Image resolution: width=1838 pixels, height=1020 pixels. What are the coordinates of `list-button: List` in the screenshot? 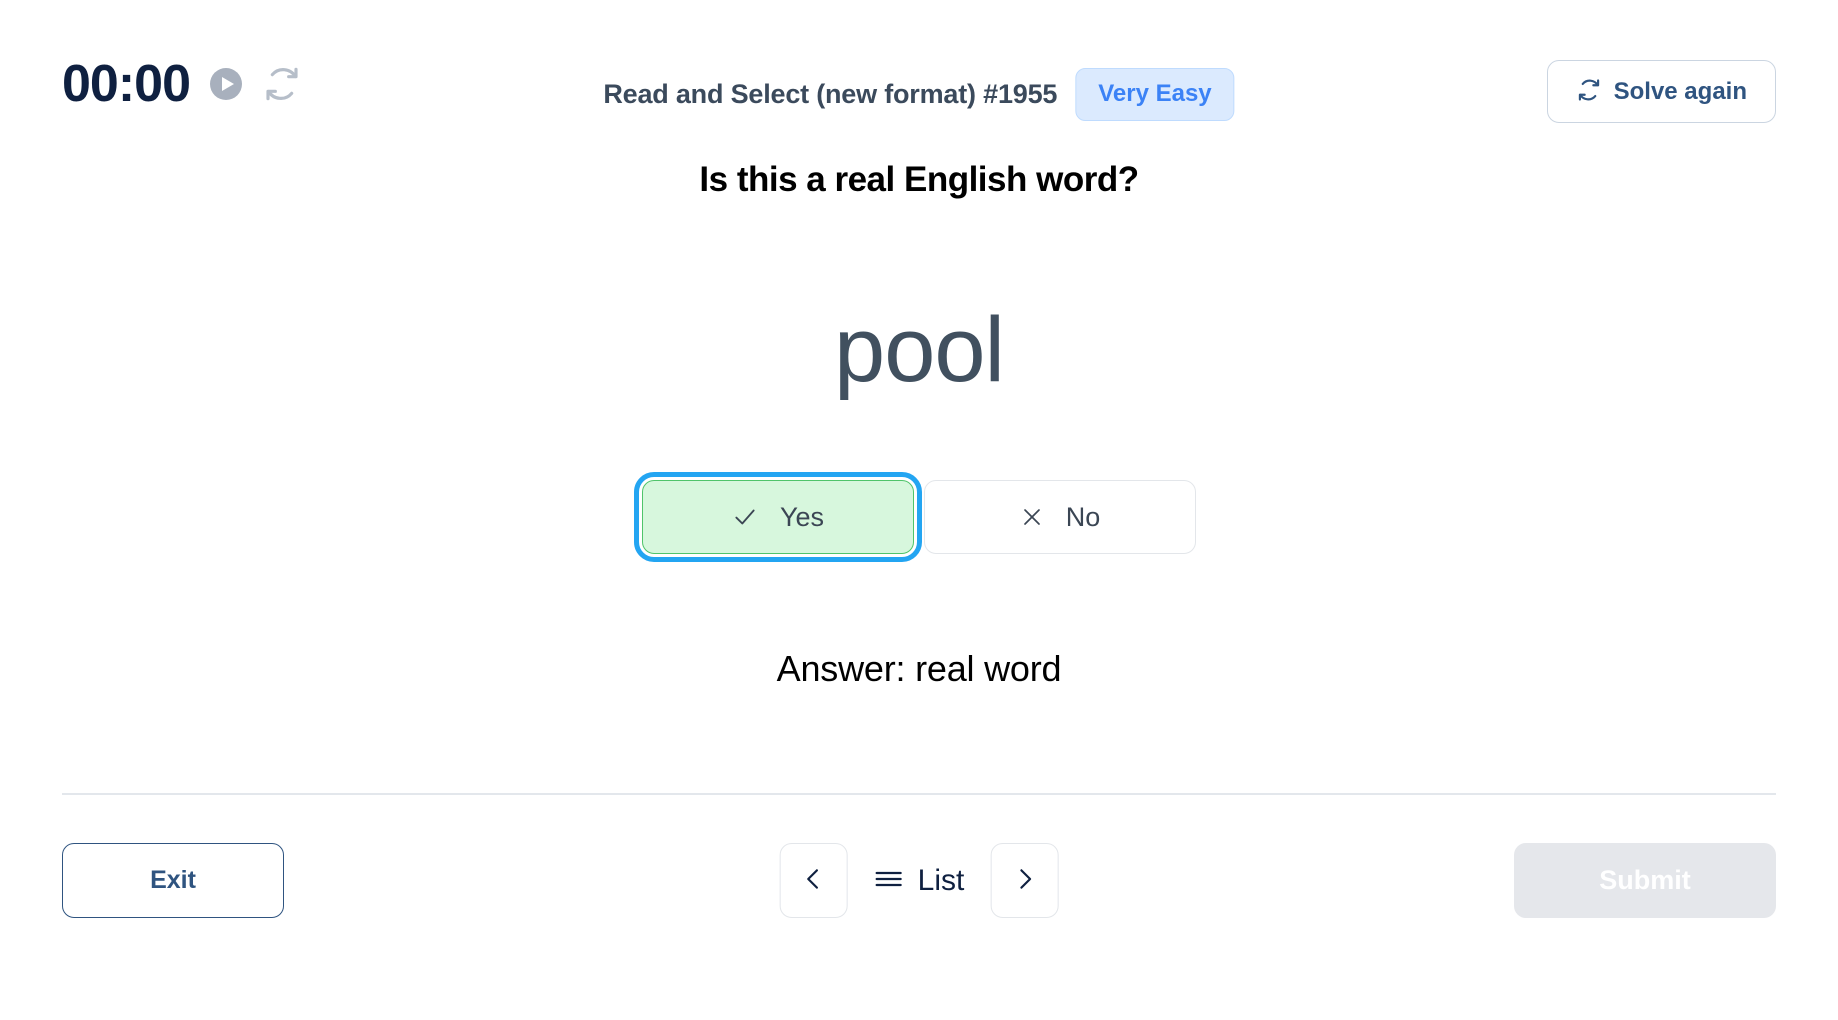 It's located at (919, 880).